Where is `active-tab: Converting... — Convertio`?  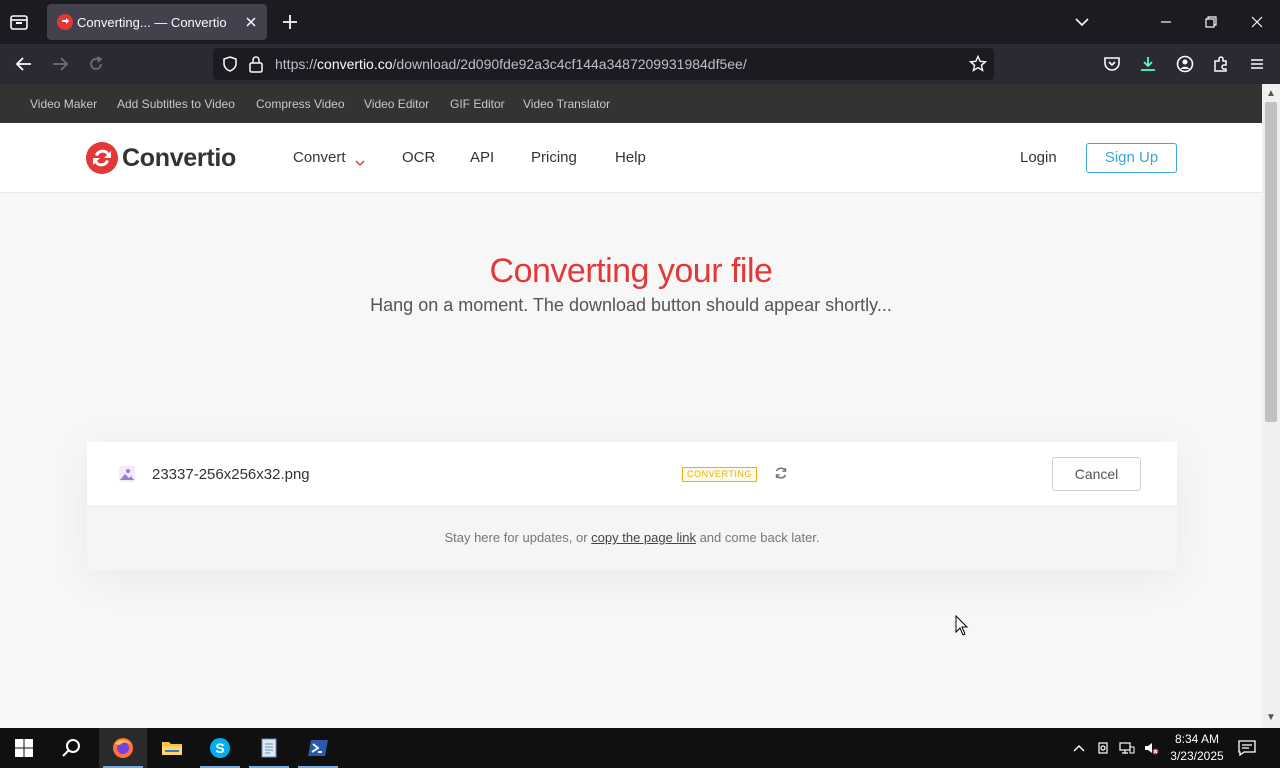
active-tab: Converting... — Convertio is located at coordinates (157, 22).